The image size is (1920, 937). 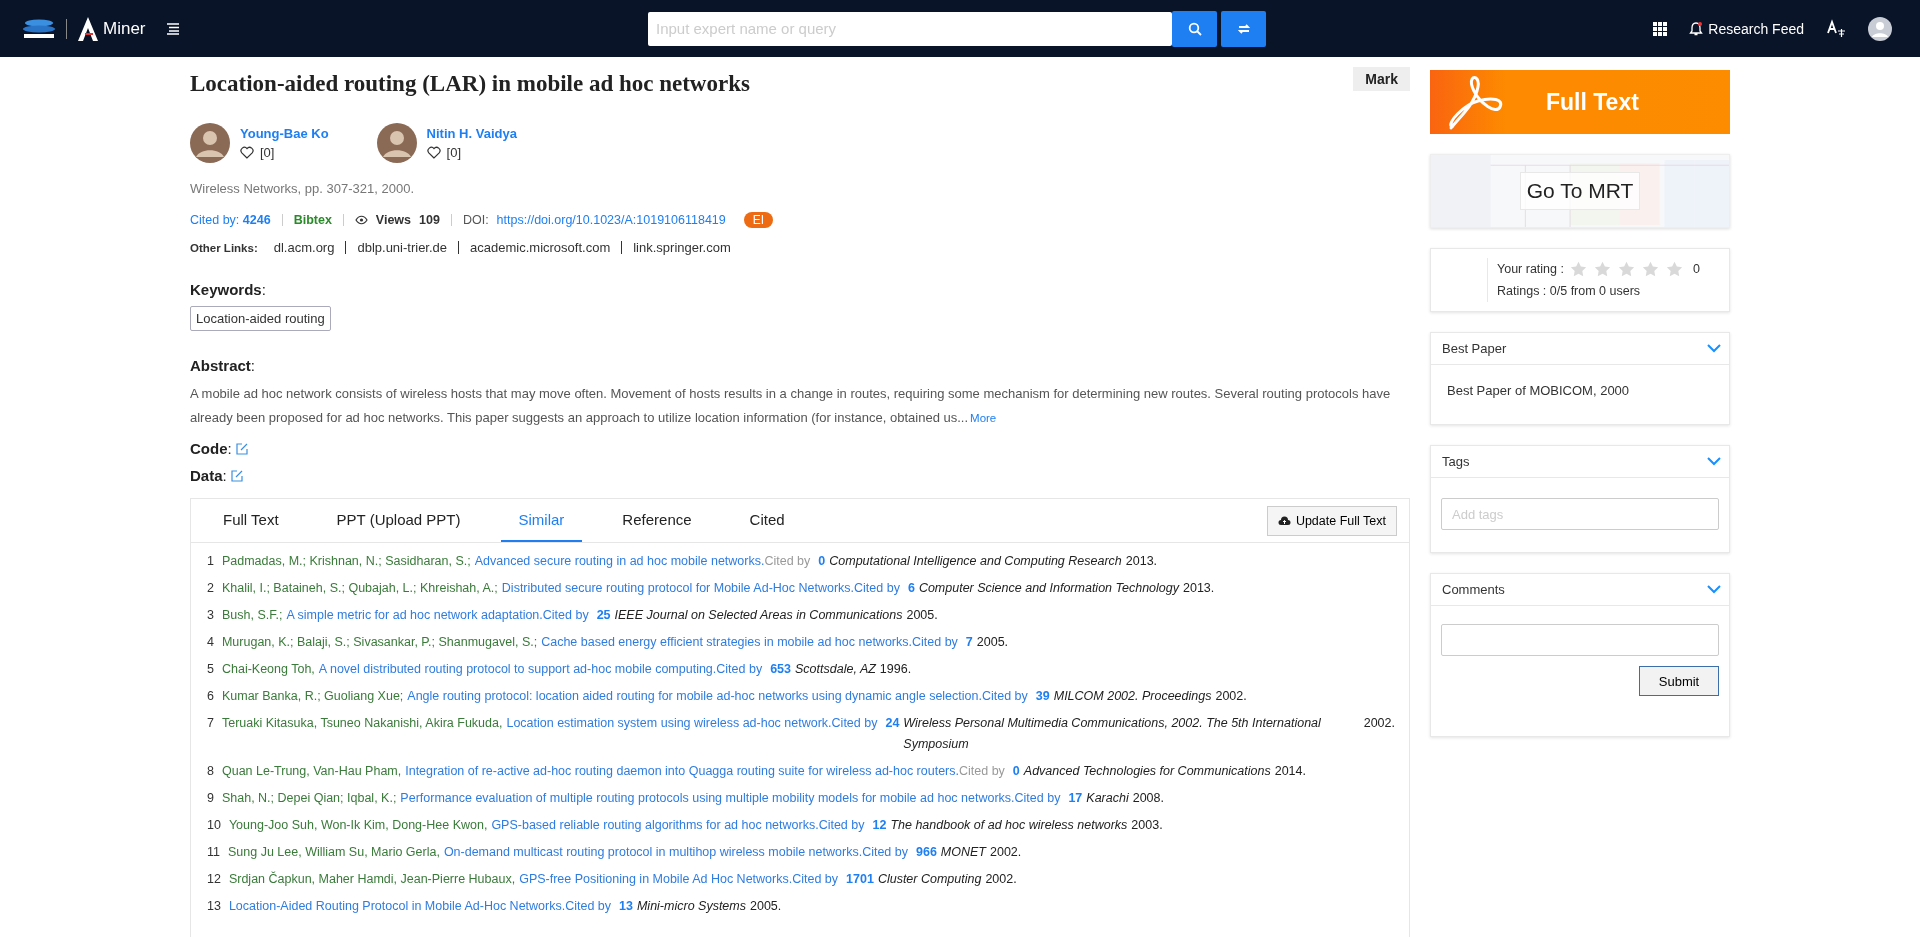 I want to click on citation-count: 653, so click(x=781, y=669).